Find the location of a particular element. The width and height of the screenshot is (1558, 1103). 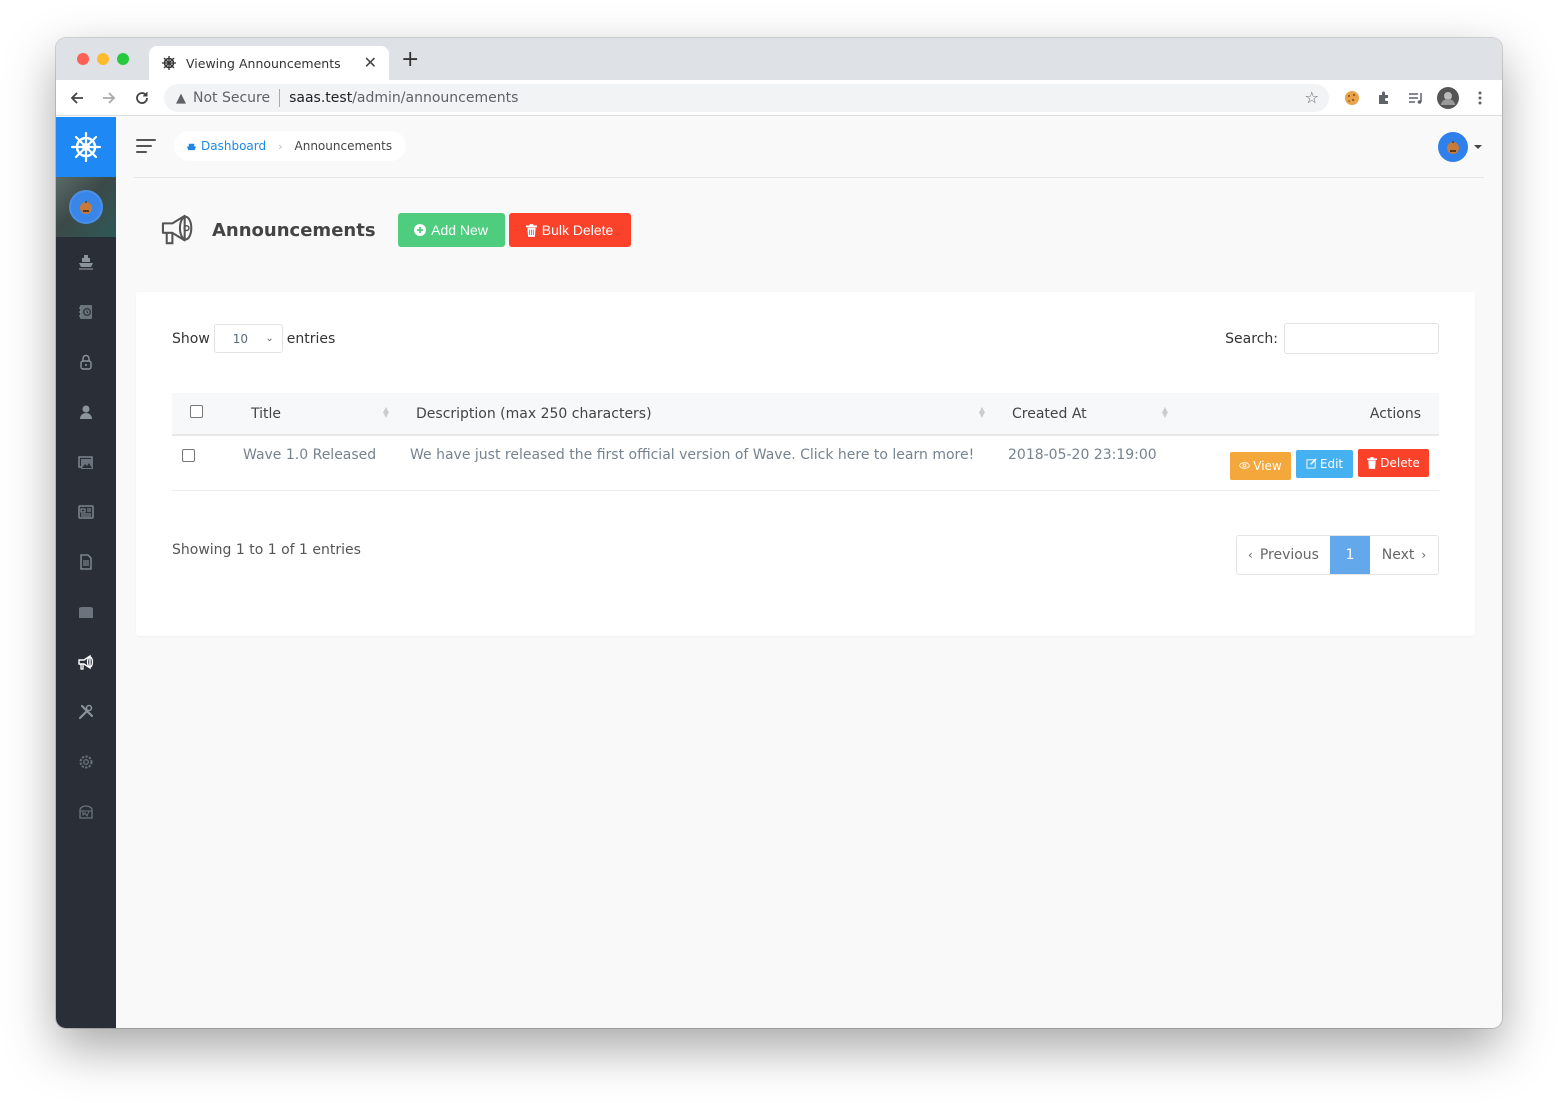

sidebar-item-announcements is located at coordinates (86, 662).